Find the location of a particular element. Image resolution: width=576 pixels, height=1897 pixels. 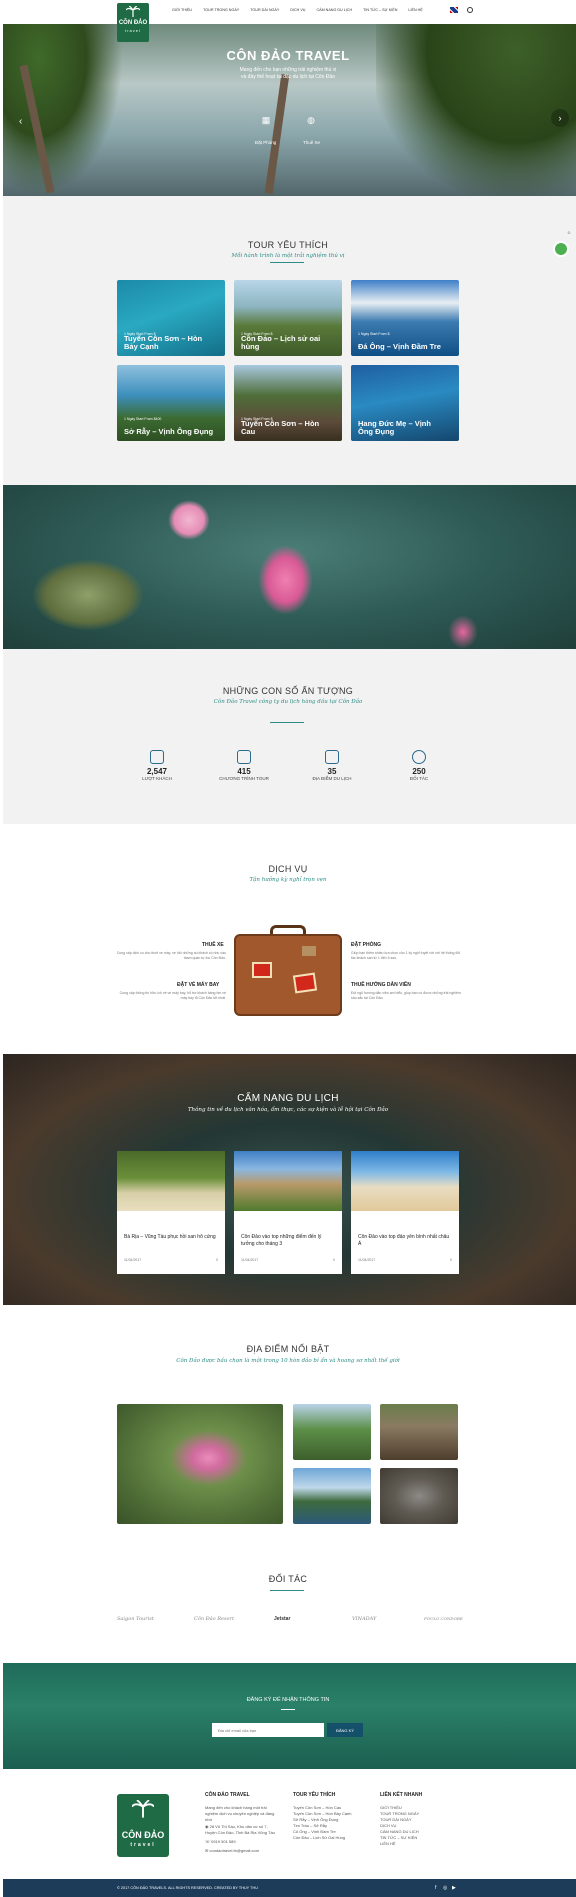

footer-logo-text: CÔN ĐẢO is located at coordinates (143, 1835).